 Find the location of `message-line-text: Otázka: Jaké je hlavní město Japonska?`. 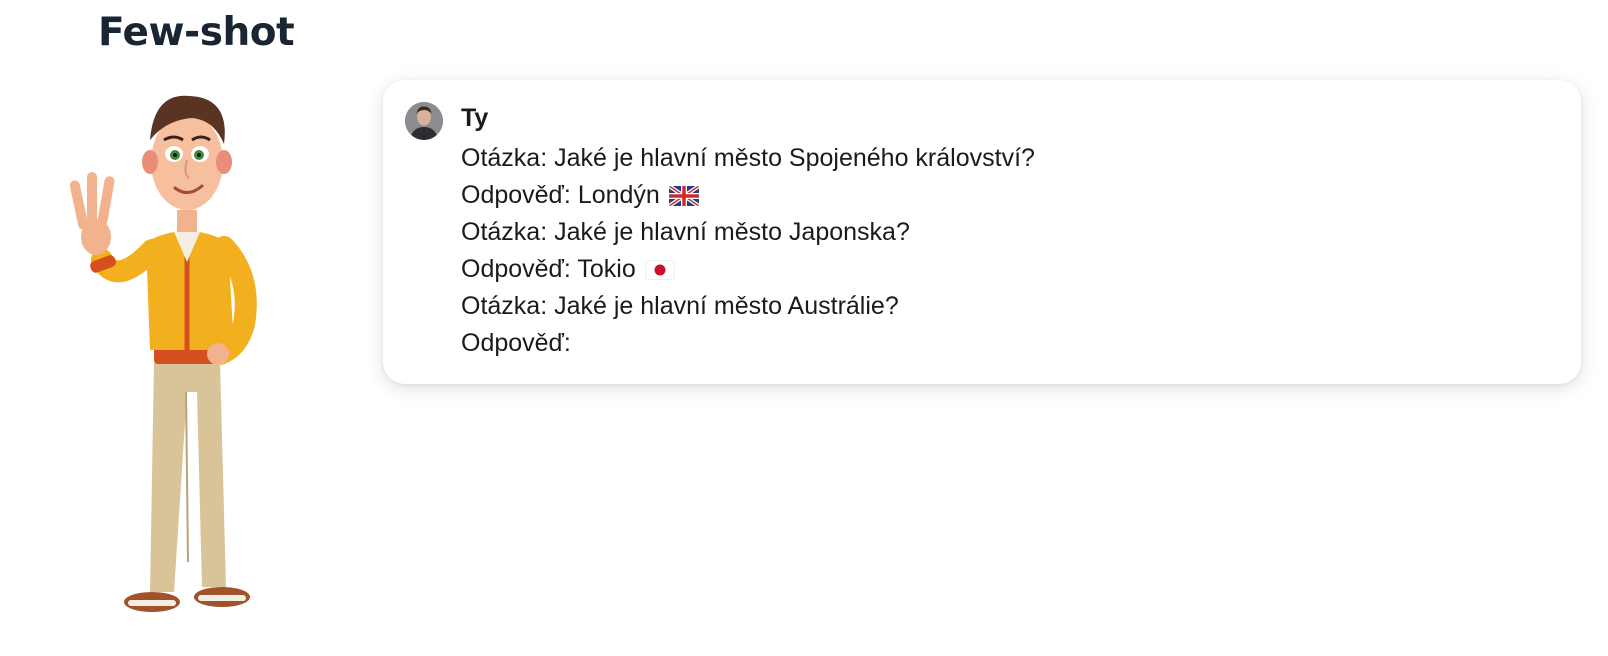

message-line-text: Otázka: Jaké je hlavní město Japonska? is located at coordinates (685, 232).